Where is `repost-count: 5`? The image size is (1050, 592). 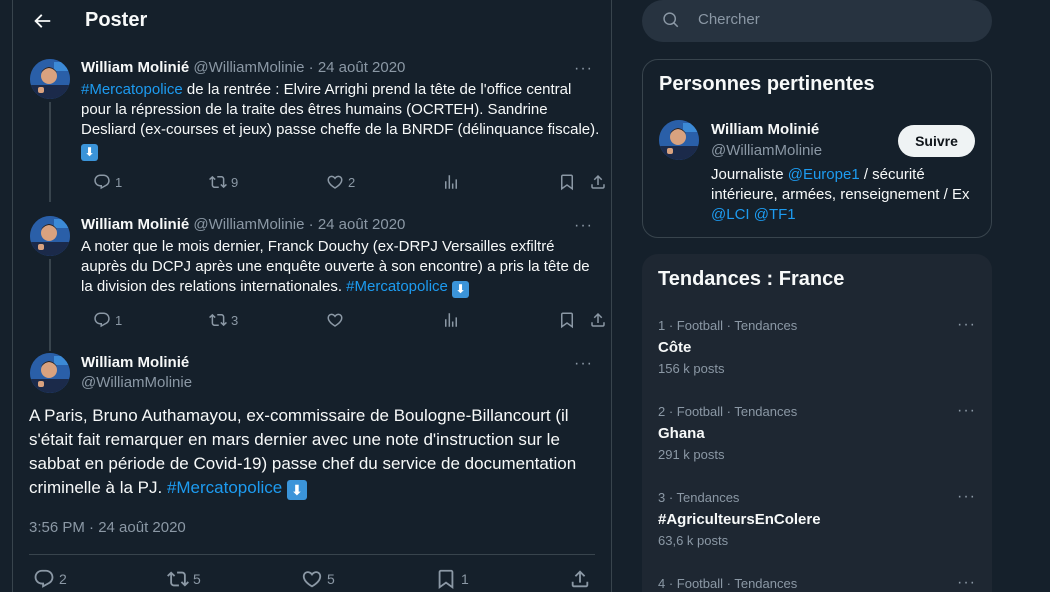
repost-count: 5 is located at coordinates (197, 579).